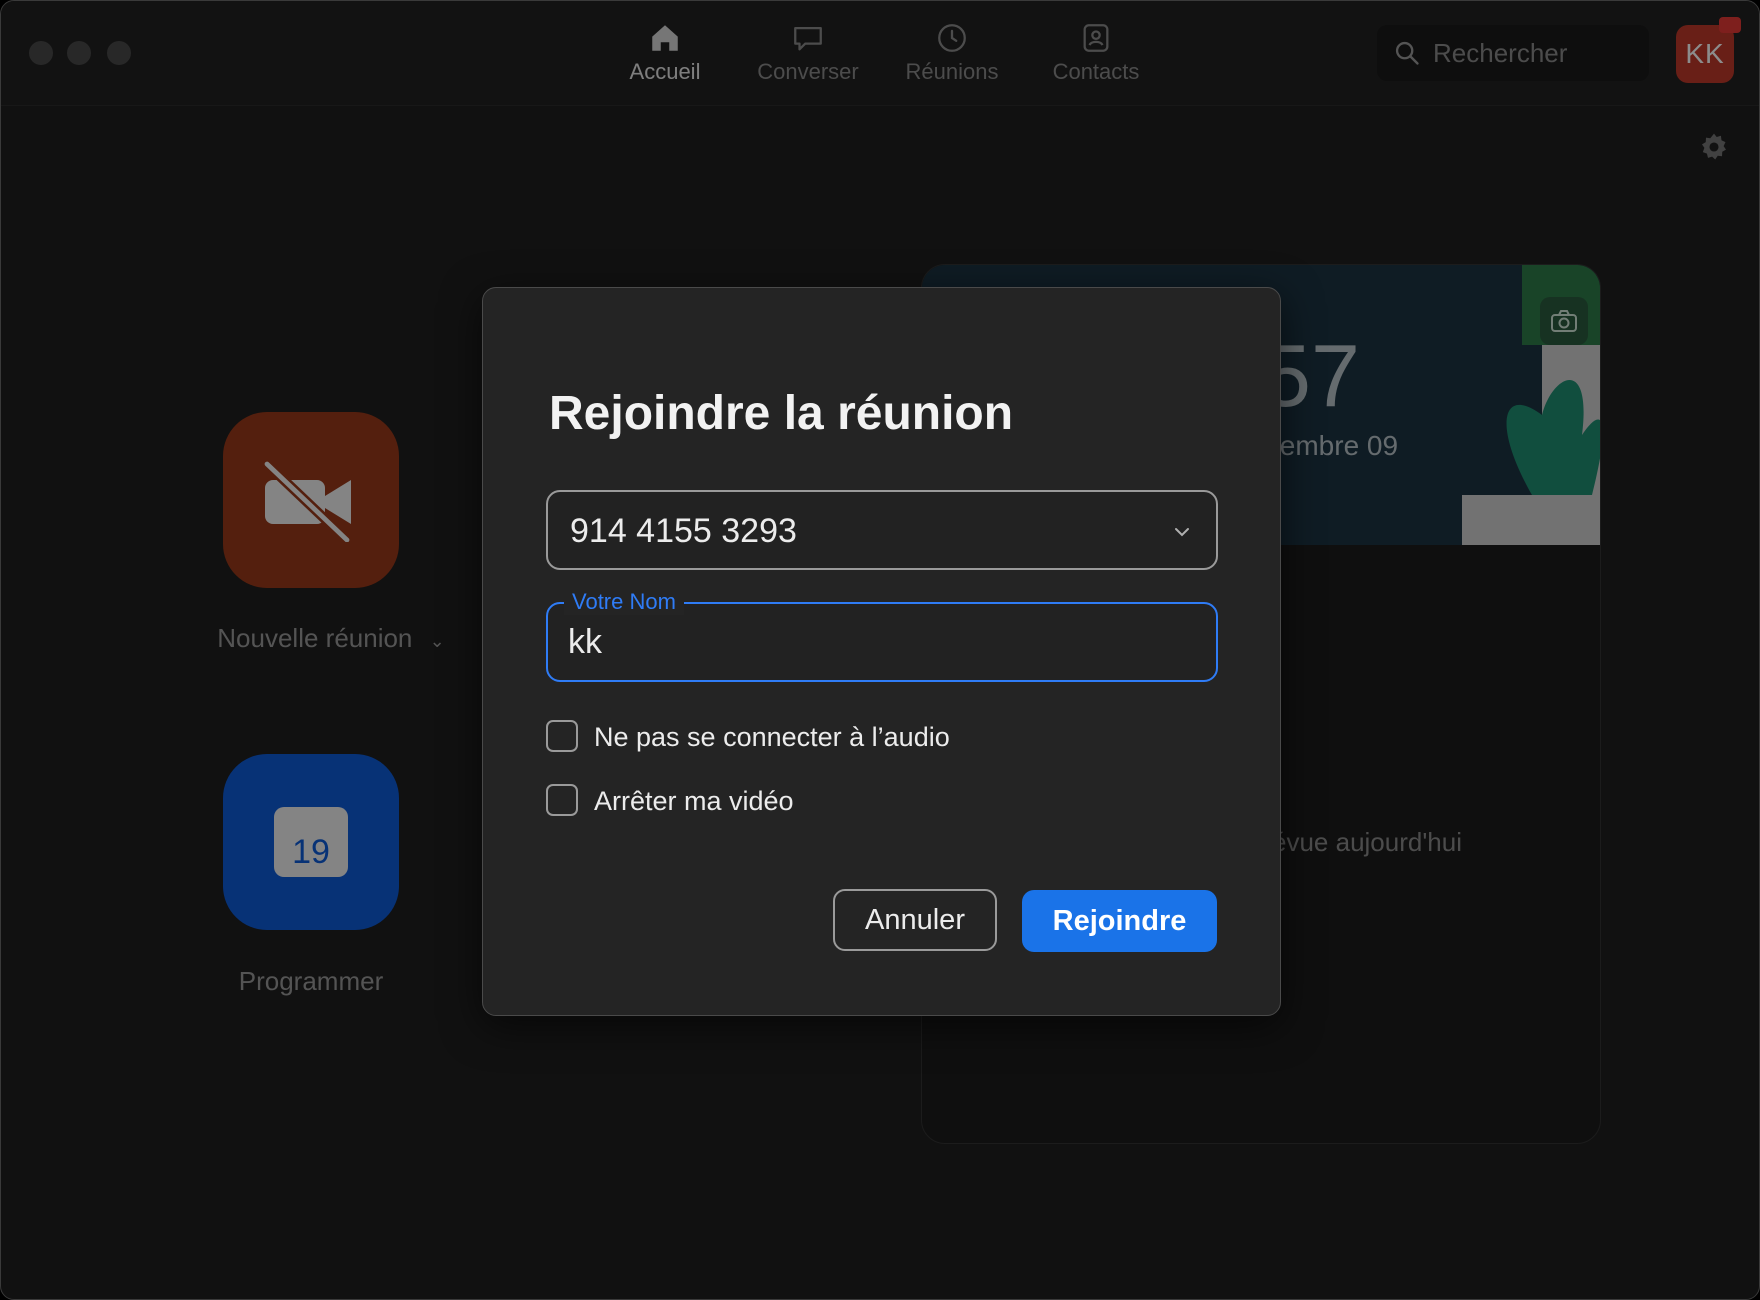 This screenshot has height=1300, width=1760. What do you see at coordinates (665, 38) in the screenshot?
I see `home-icon` at bounding box center [665, 38].